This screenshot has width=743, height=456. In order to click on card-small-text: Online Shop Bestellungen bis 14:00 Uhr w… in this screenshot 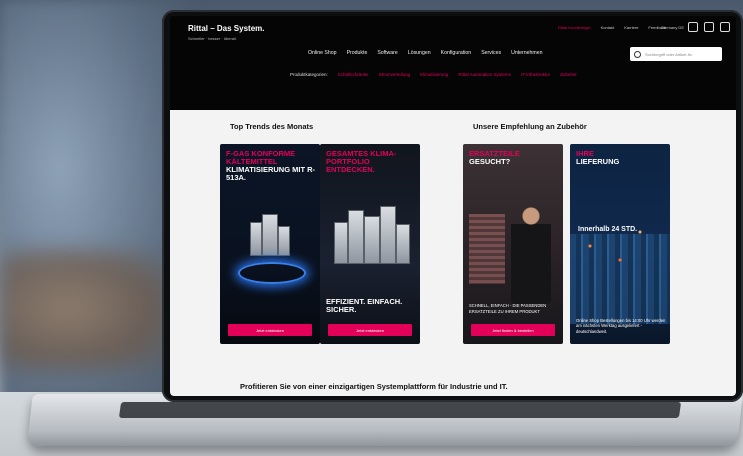, I will do `click(621, 325)`.